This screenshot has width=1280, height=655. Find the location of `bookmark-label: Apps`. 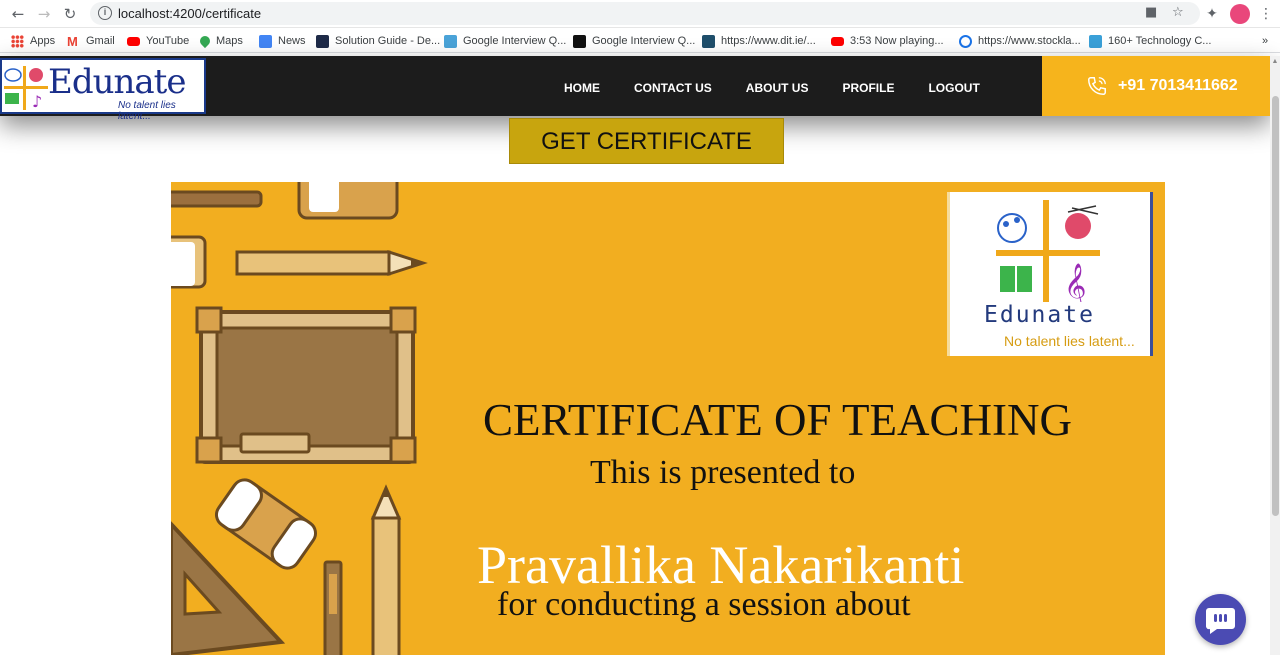

bookmark-label: Apps is located at coordinates (43, 41).